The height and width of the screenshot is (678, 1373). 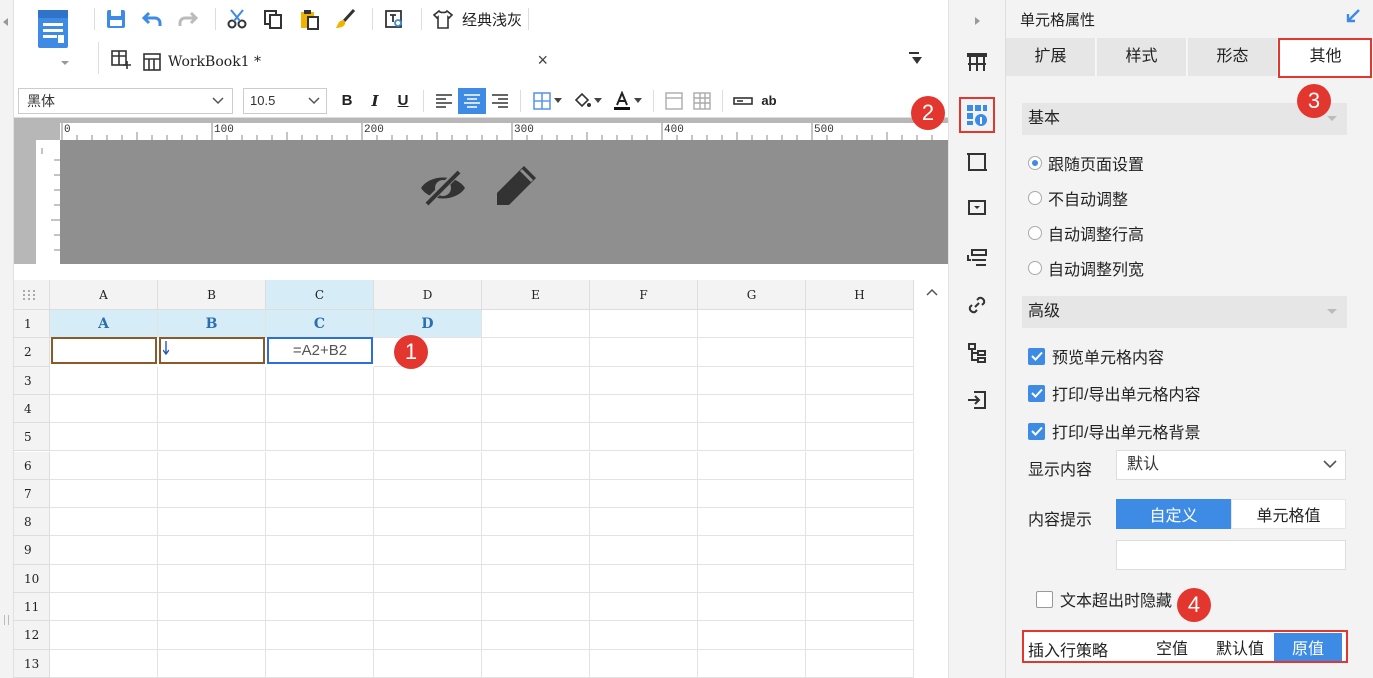 What do you see at coordinates (1184, 312) in the screenshot?
I see `section-advanced: 高级` at bounding box center [1184, 312].